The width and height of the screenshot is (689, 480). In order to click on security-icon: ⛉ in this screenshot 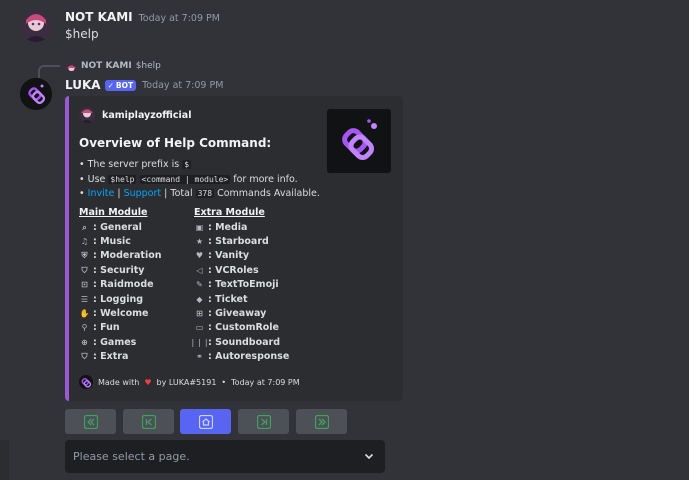, I will do `click(84, 270)`.